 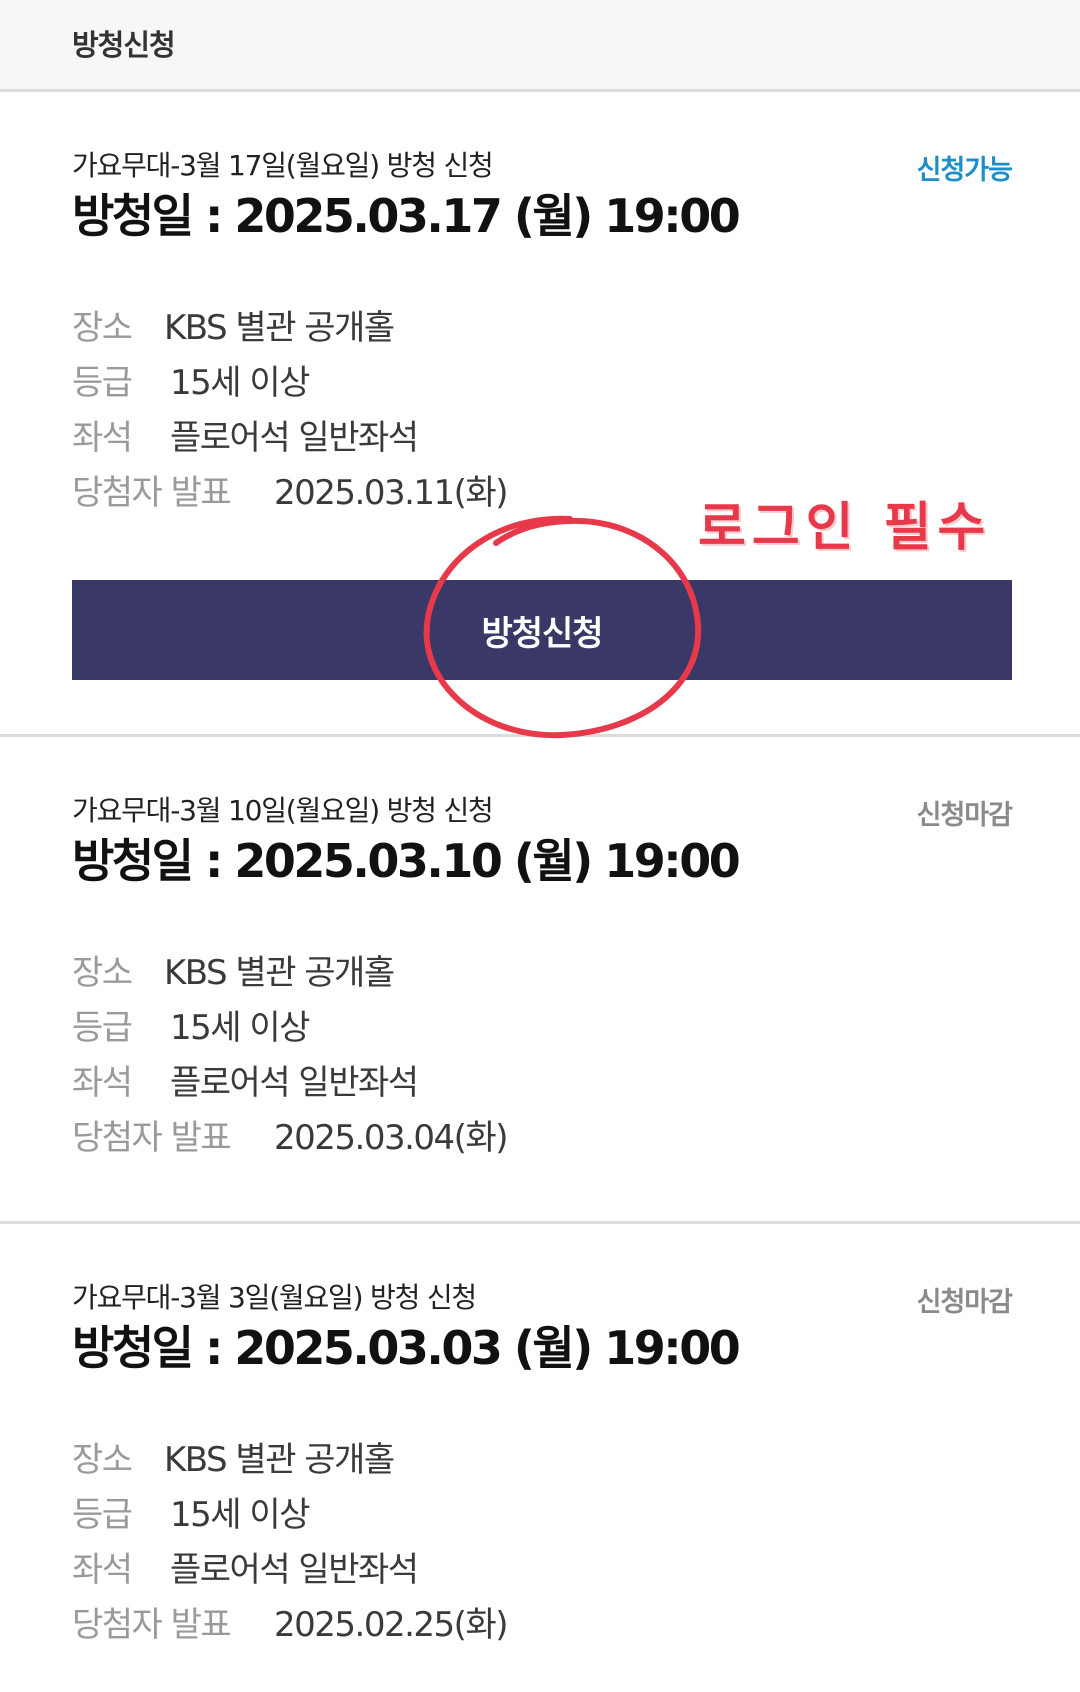 What do you see at coordinates (406, 1348) in the screenshot?
I see `show-date: 방청일 : 2025.03.03 (월) 19:00` at bounding box center [406, 1348].